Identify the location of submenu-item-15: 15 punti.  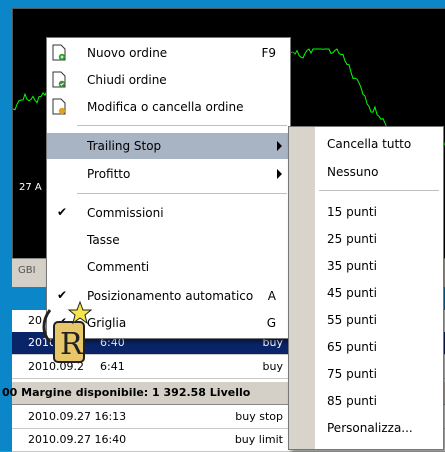
(366, 212).